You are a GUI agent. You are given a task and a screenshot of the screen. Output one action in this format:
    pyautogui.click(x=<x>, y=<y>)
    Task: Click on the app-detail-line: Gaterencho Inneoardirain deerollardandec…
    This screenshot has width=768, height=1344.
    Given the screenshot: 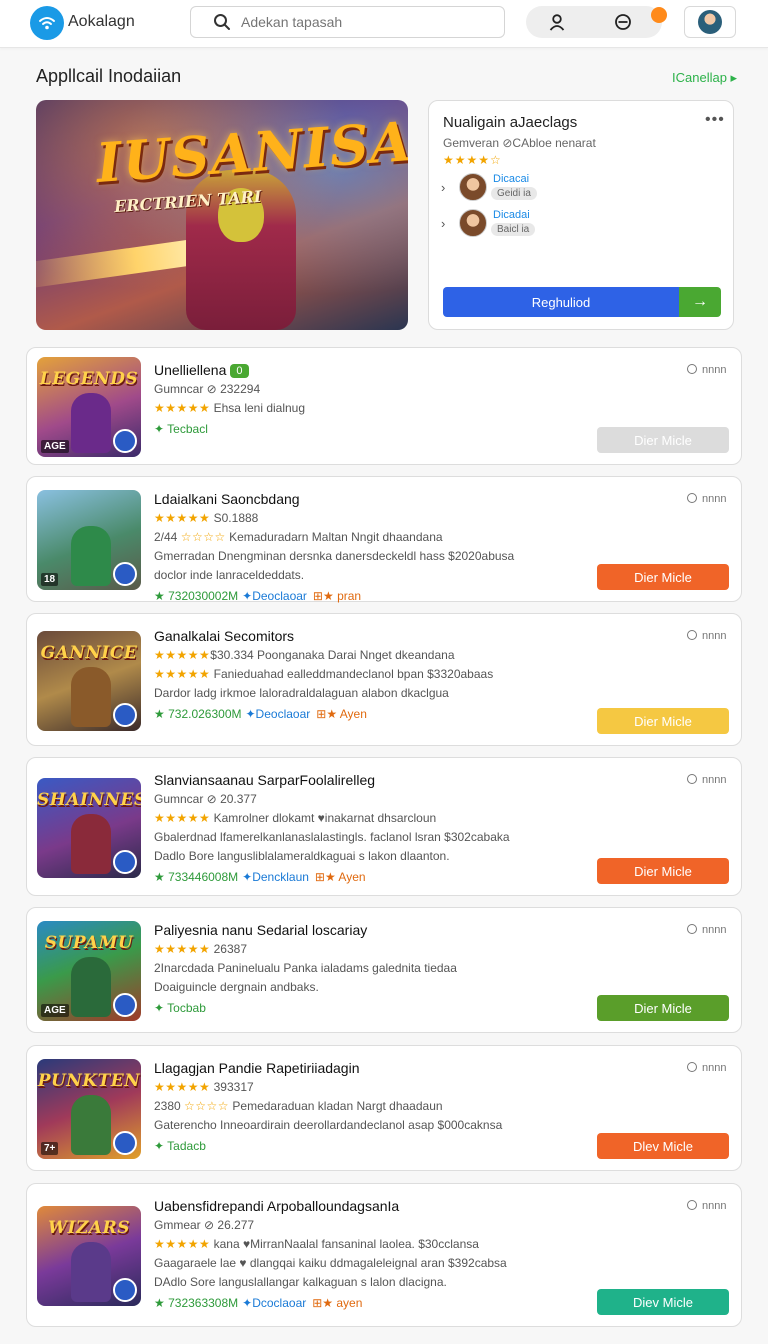 What is the action you would take?
    pyautogui.click(x=328, y=1125)
    